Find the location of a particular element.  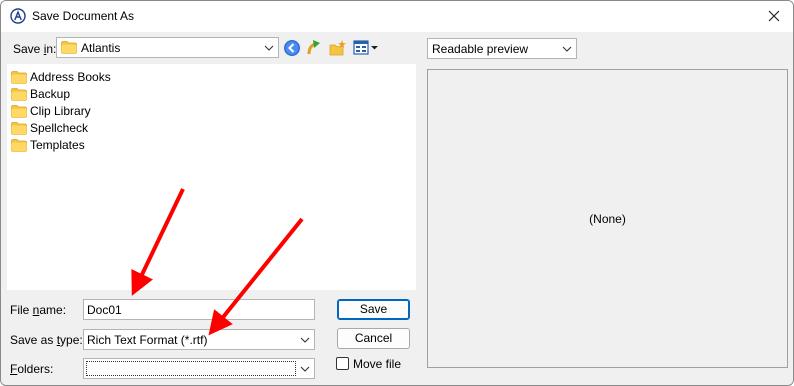

folder-item: Templates is located at coordinates (91, 145).